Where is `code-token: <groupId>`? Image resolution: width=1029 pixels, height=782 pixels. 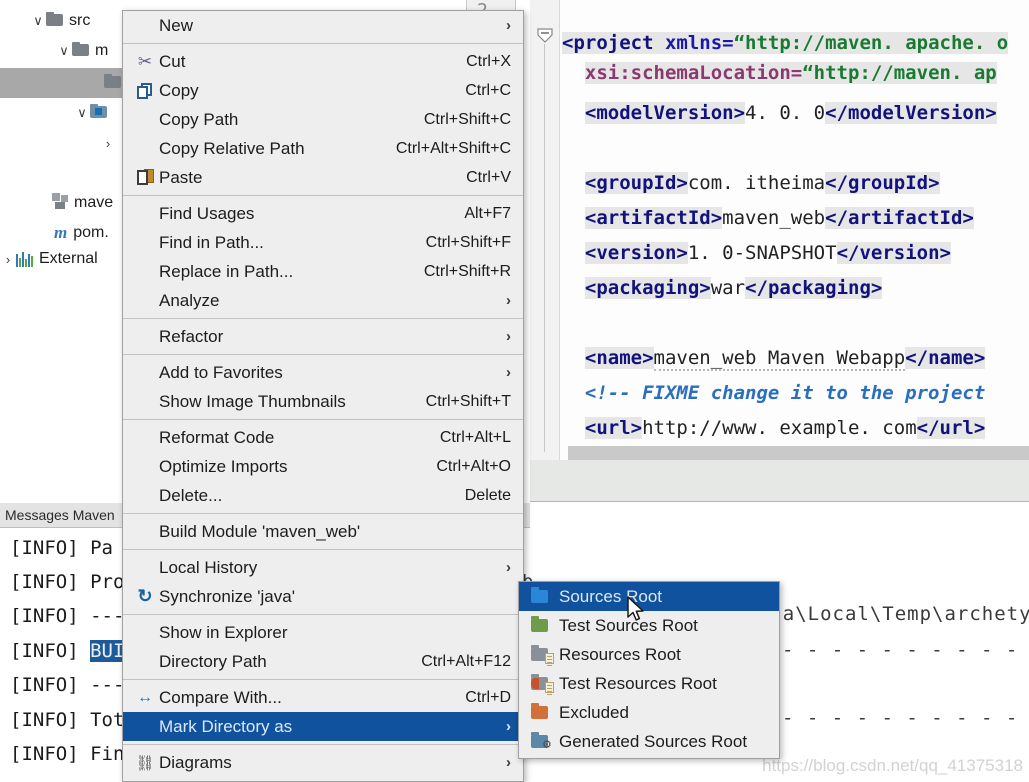
code-token: <groupId> is located at coordinates (636, 183).